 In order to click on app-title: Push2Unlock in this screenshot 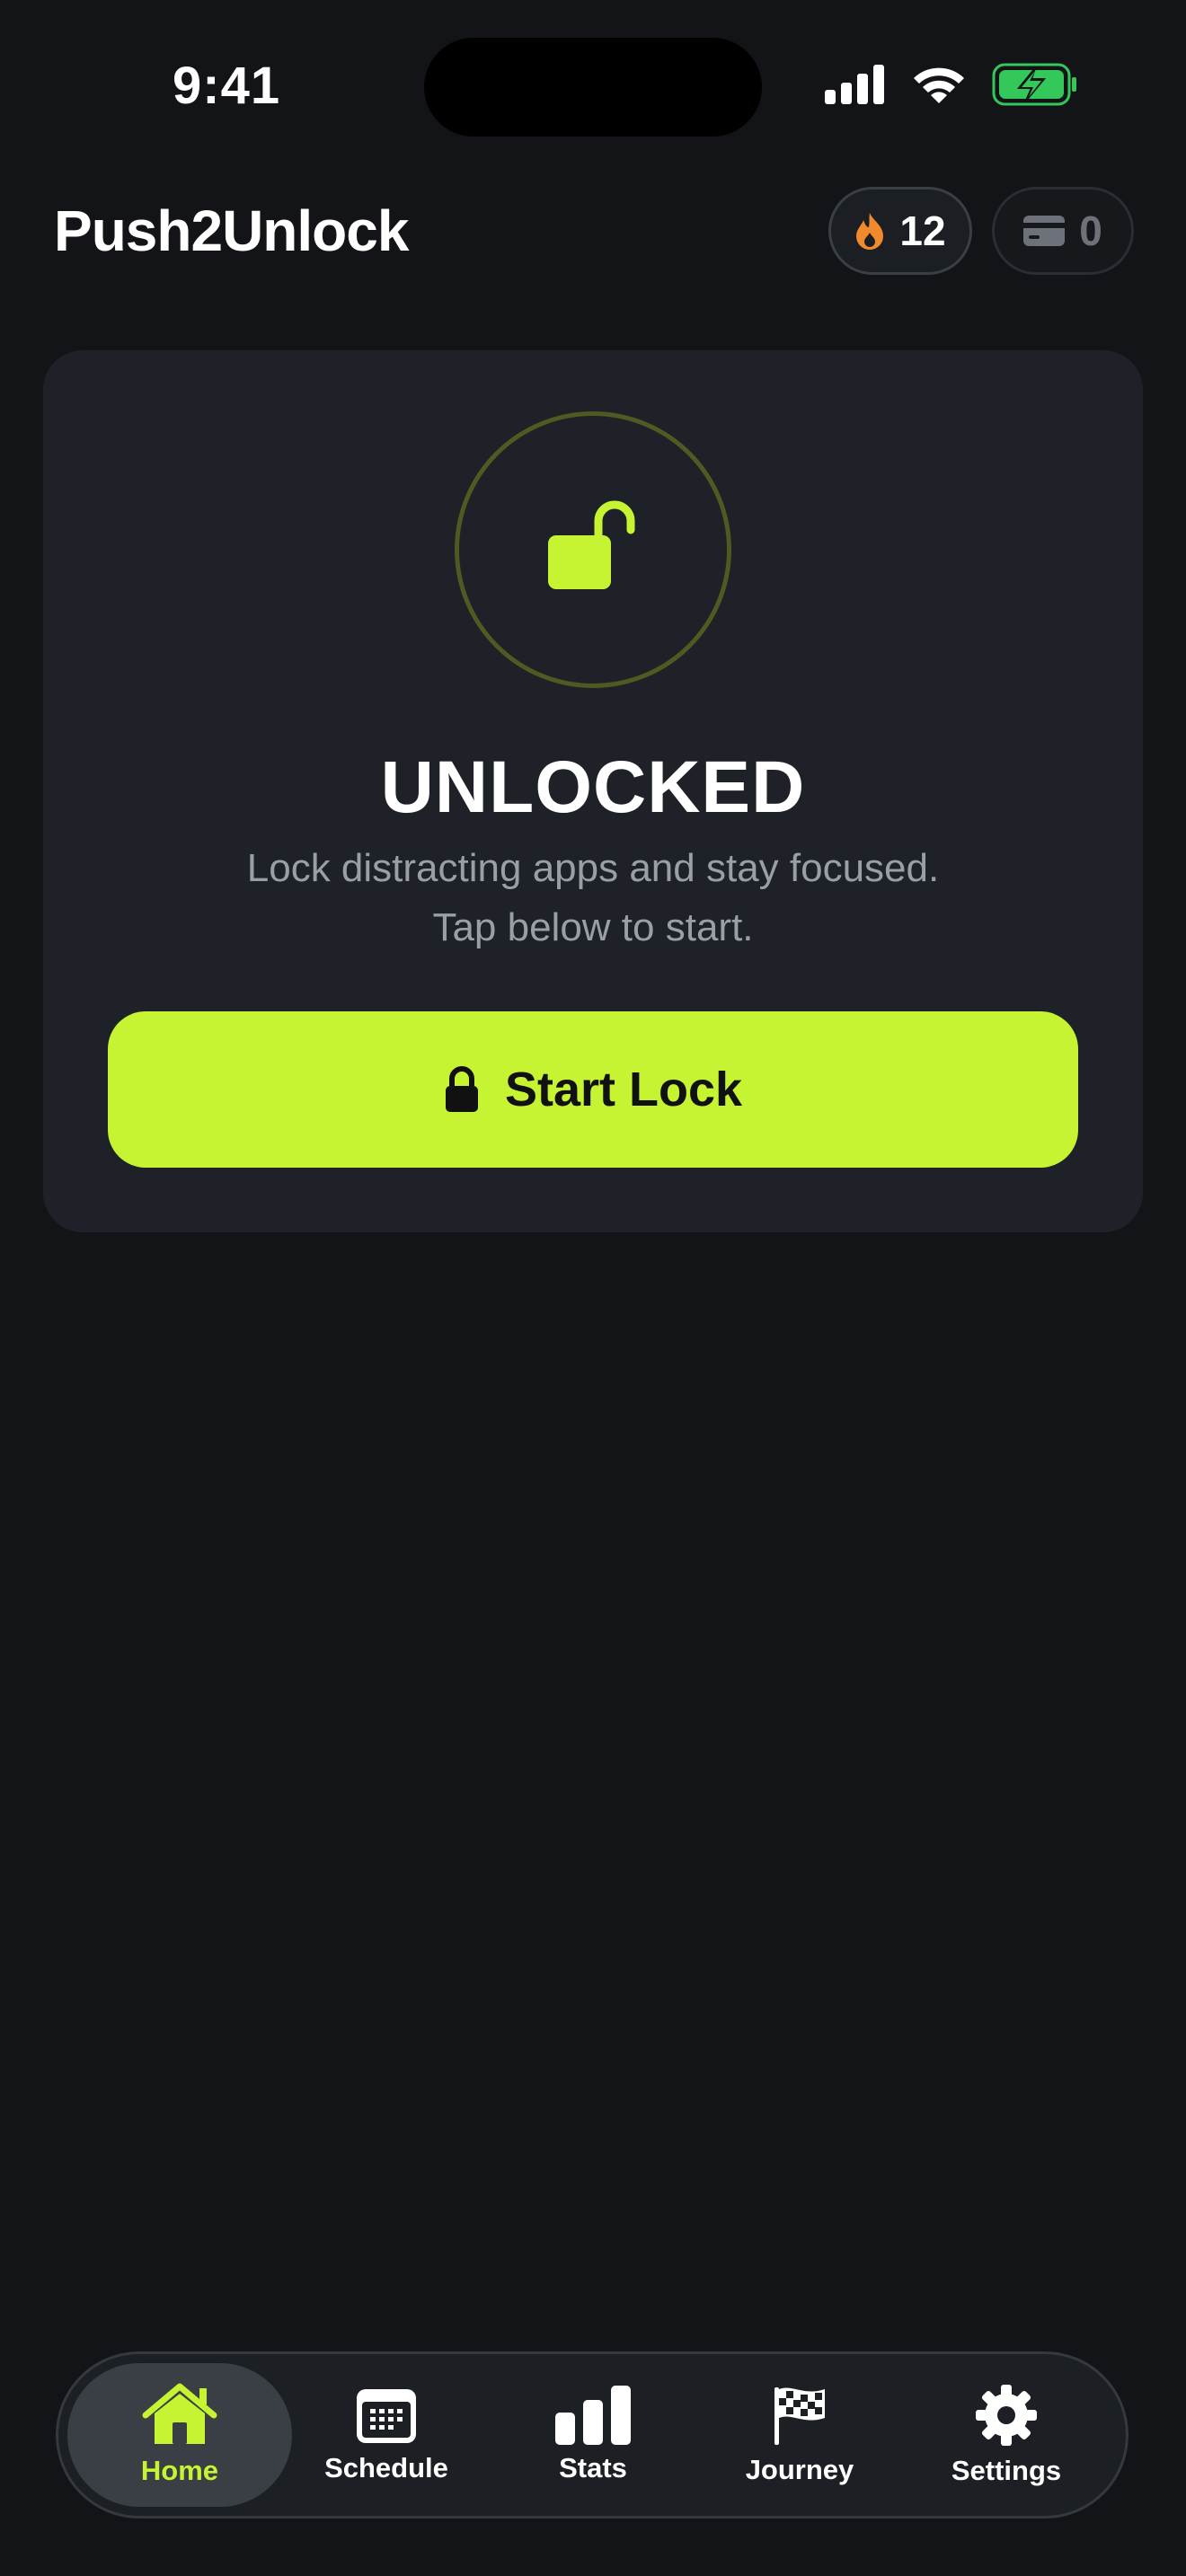, I will do `click(231, 230)`.